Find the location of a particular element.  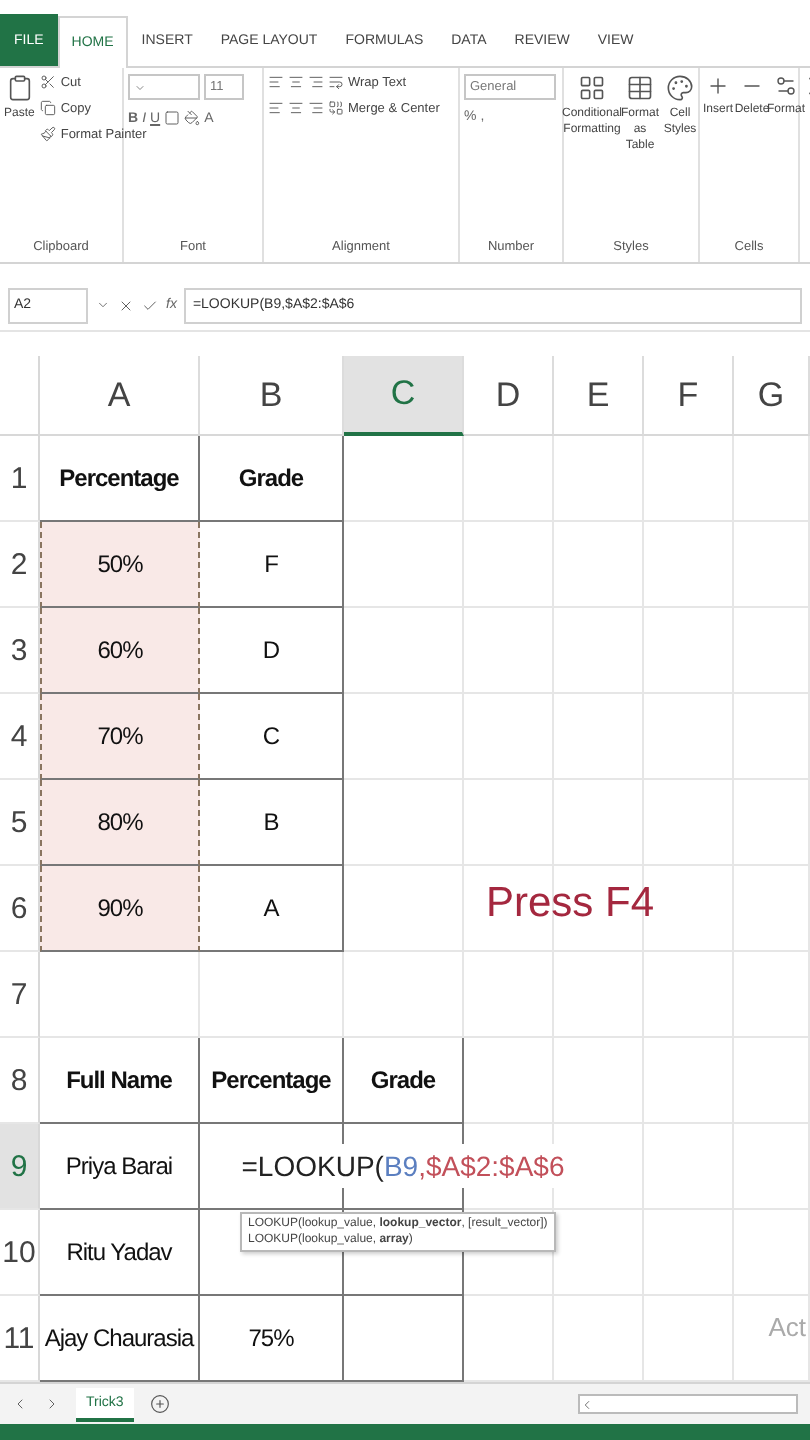

header-cell-text: Full Name is located at coordinates (119, 1080).